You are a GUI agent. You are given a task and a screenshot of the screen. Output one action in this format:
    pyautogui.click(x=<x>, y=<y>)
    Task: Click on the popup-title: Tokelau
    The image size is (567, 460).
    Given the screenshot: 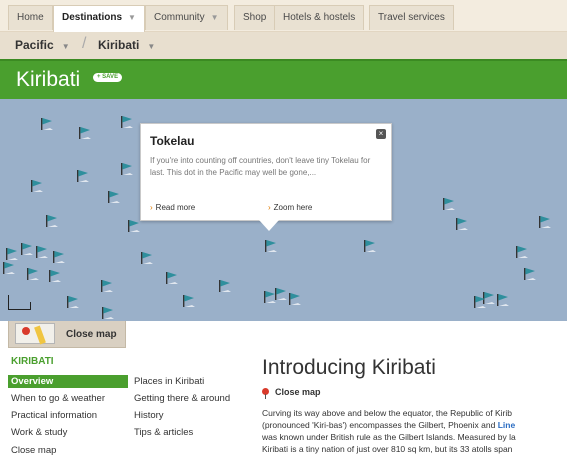 What is the action you would take?
    pyautogui.click(x=172, y=141)
    